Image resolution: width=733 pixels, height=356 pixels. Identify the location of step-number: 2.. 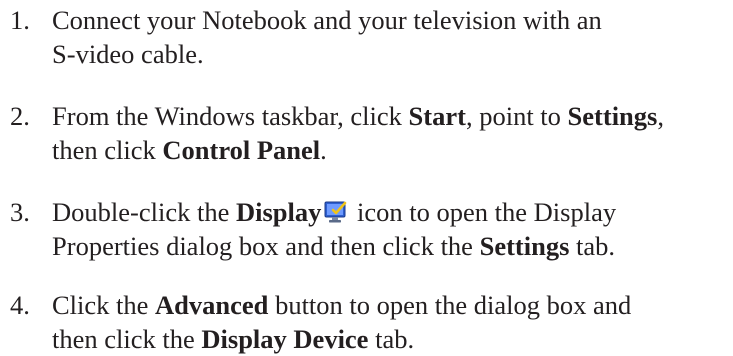
(20, 116).